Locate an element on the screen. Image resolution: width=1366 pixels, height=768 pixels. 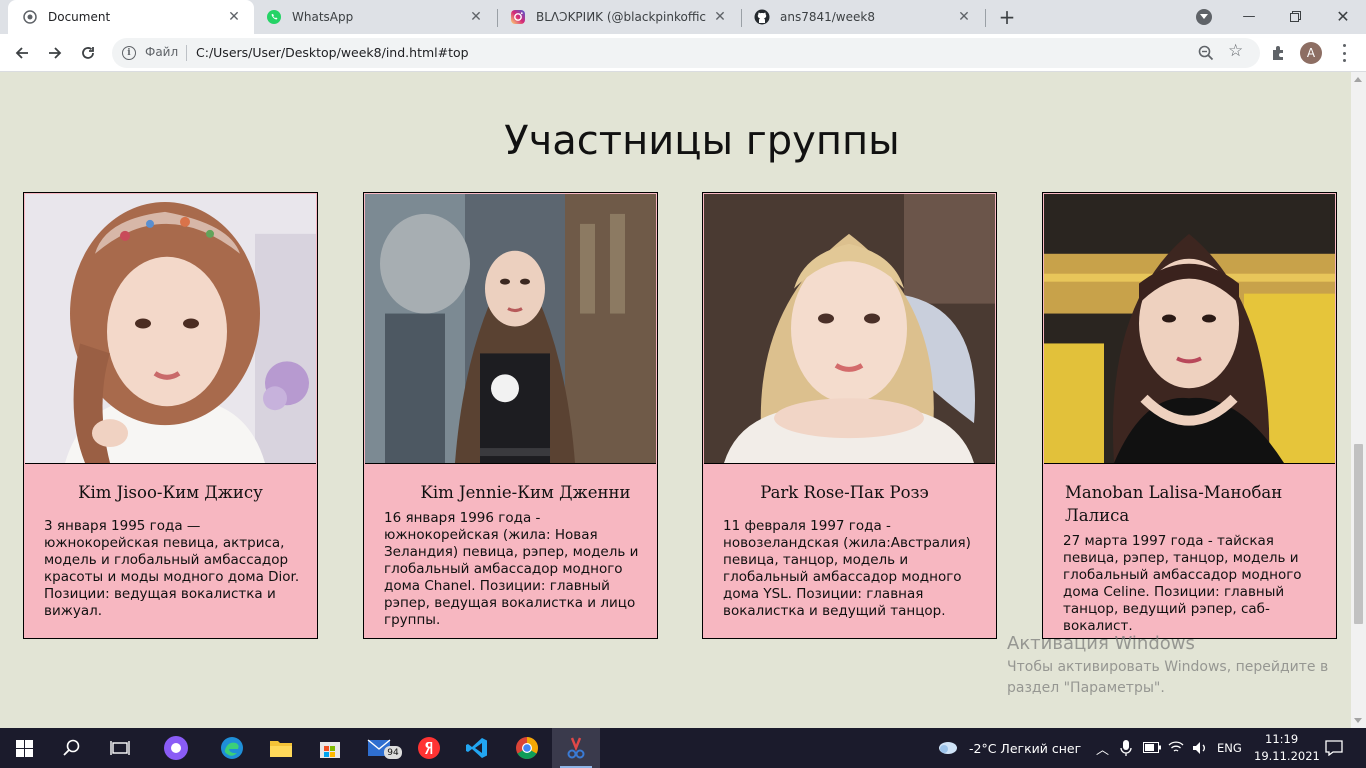
reload-button is located at coordinates (88, 53).